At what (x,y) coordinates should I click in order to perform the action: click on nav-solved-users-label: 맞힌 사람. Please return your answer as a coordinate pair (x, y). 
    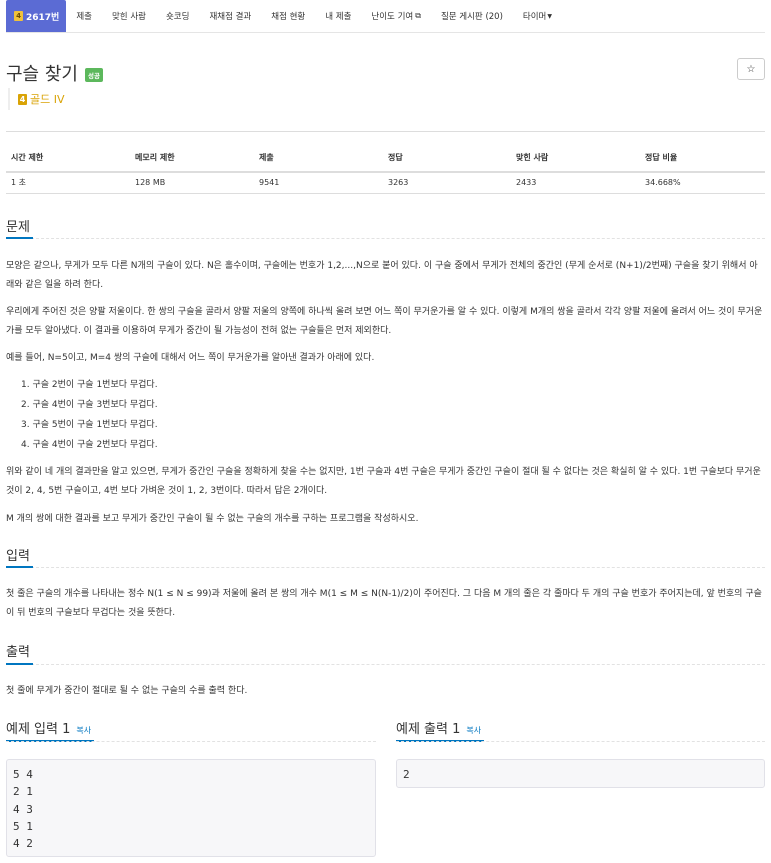
    Looking at the image, I should click on (128, 17).